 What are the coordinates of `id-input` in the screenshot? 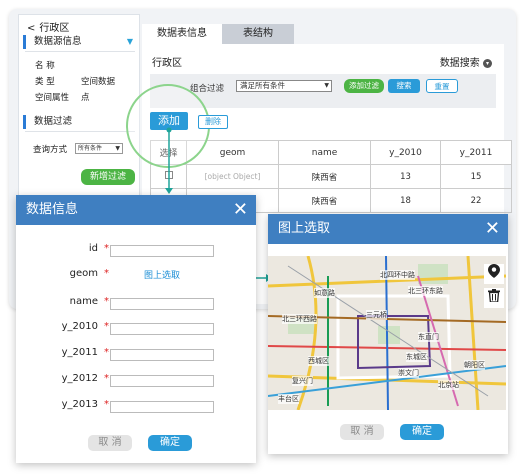 It's located at (162, 251).